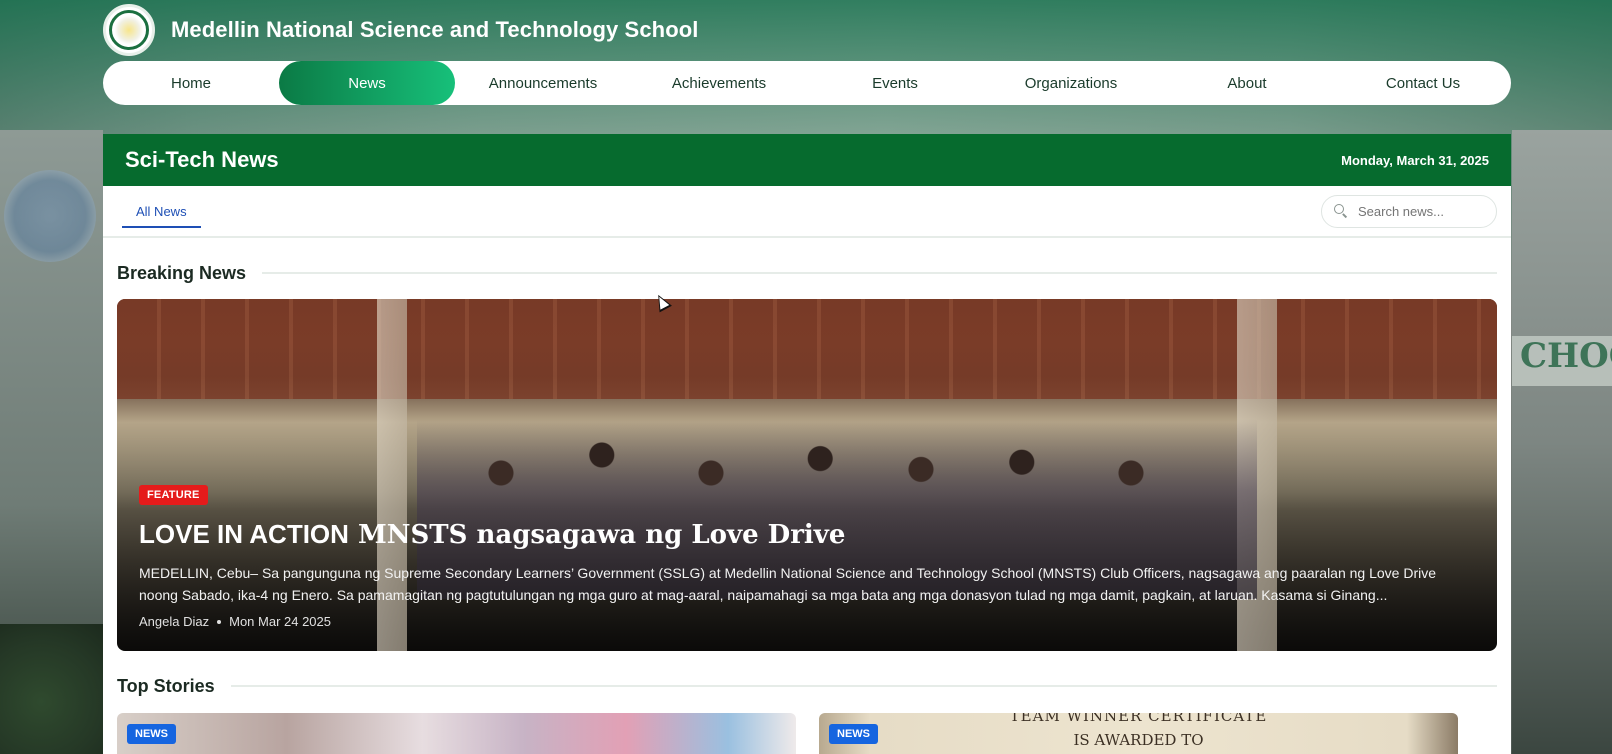  I want to click on title-rest: MNSTS nagsagawa ng Love Drive, so click(597, 535).